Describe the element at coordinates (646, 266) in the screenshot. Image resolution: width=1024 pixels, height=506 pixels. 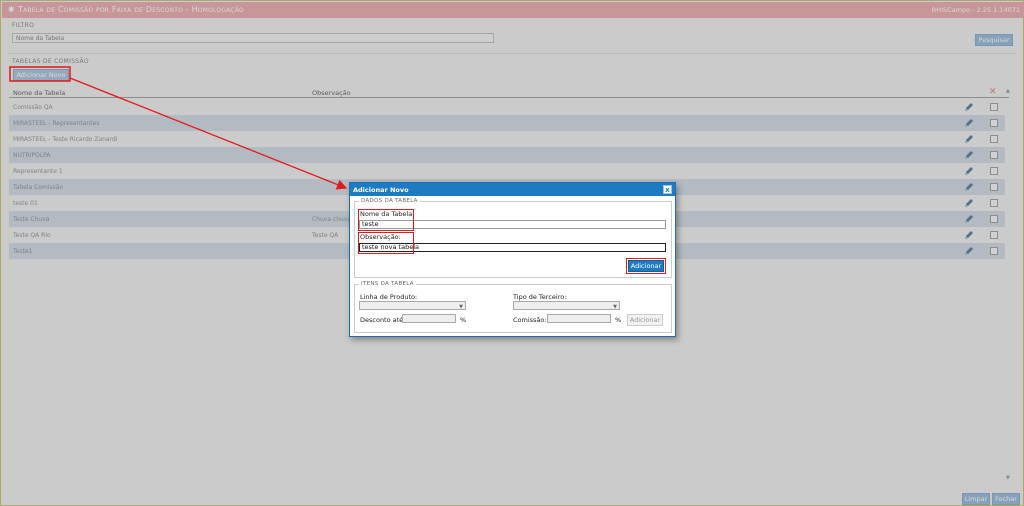
I see `highlight-add-button` at that location.